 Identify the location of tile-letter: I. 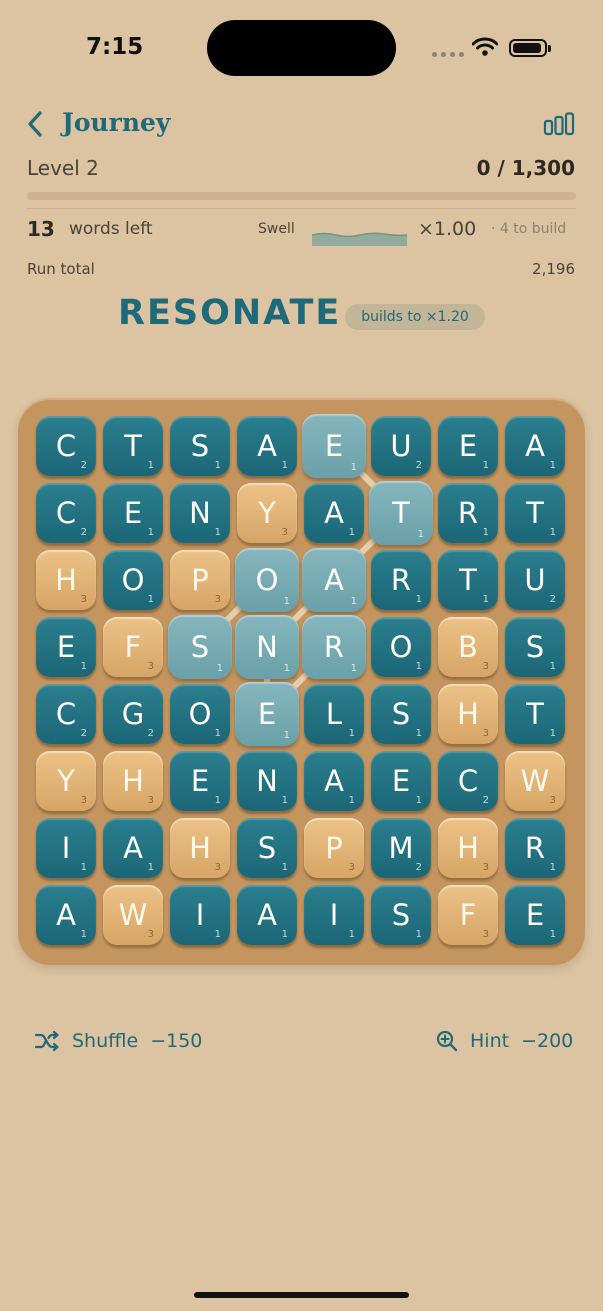
(200, 915).